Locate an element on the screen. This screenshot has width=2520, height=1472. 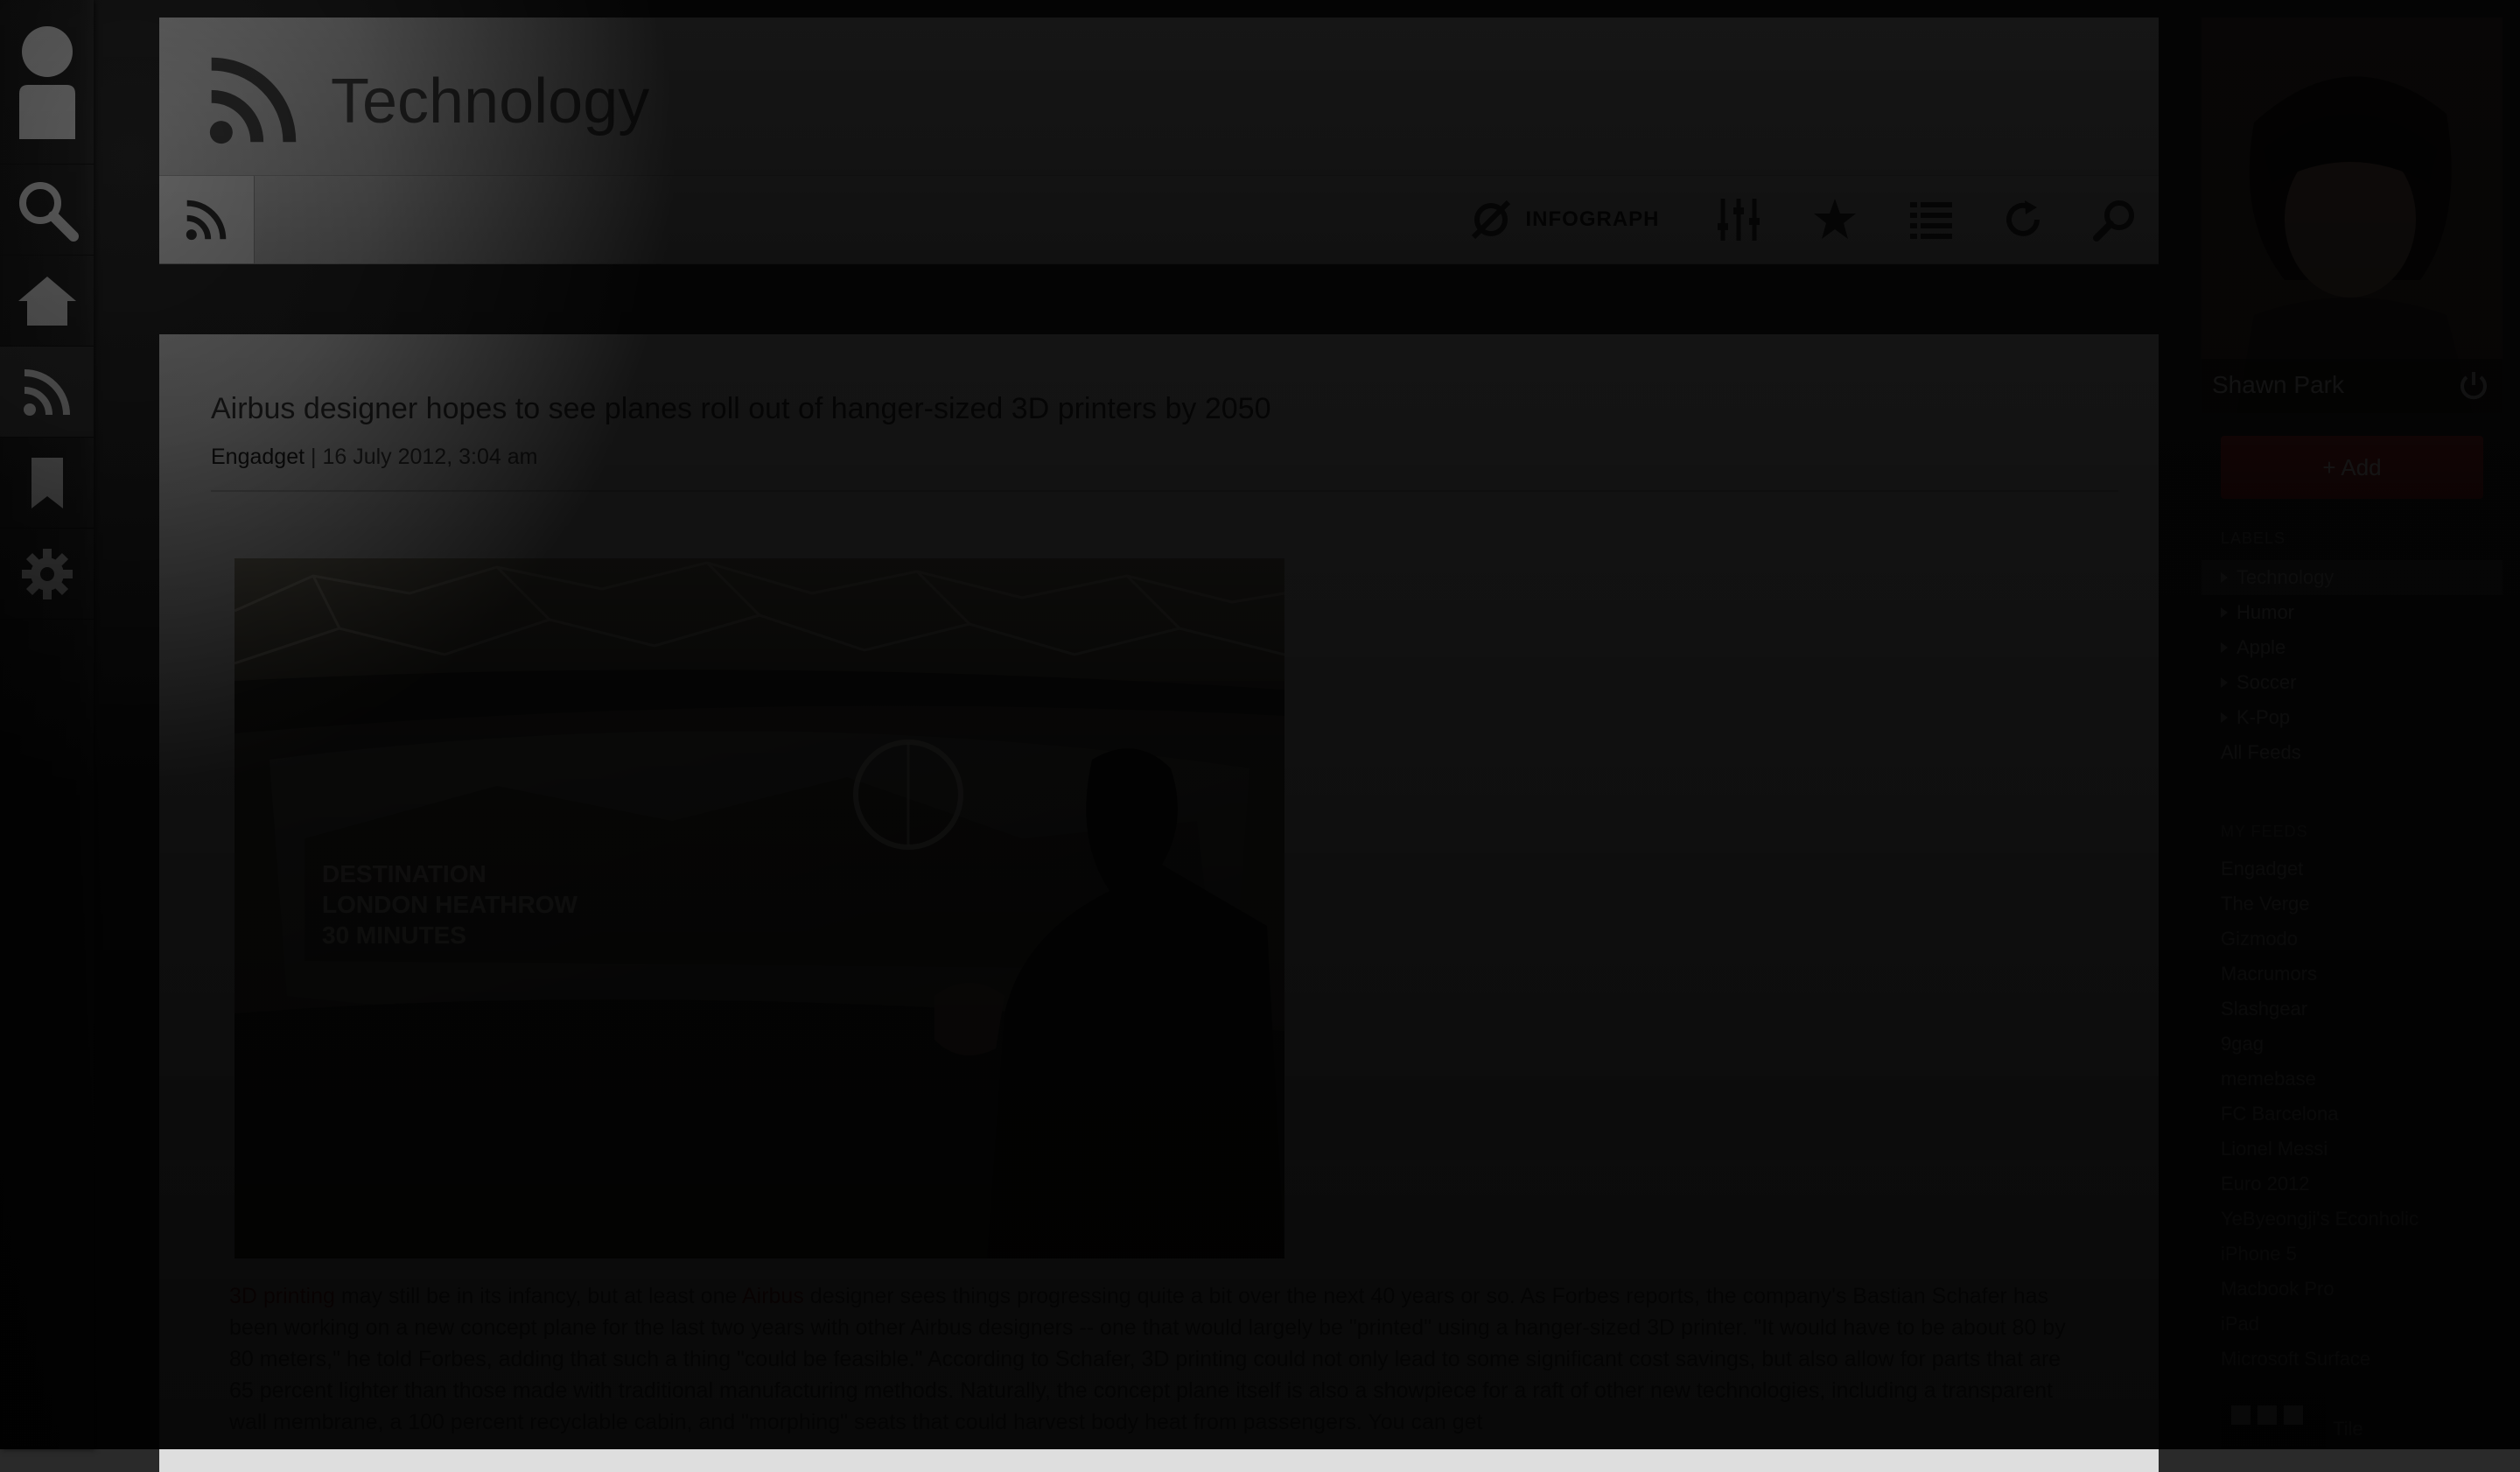
refresh-button is located at coordinates (2023, 219).